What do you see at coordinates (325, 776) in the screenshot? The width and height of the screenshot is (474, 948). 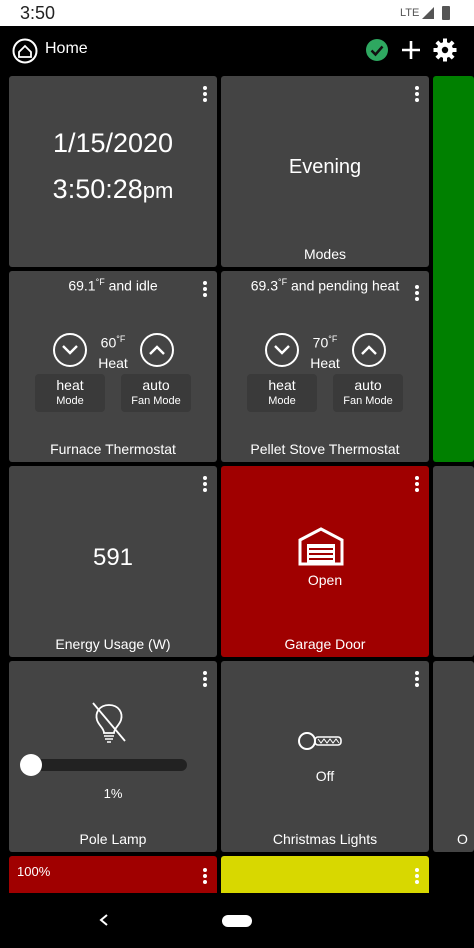 I see `lights-state: Off` at bounding box center [325, 776].